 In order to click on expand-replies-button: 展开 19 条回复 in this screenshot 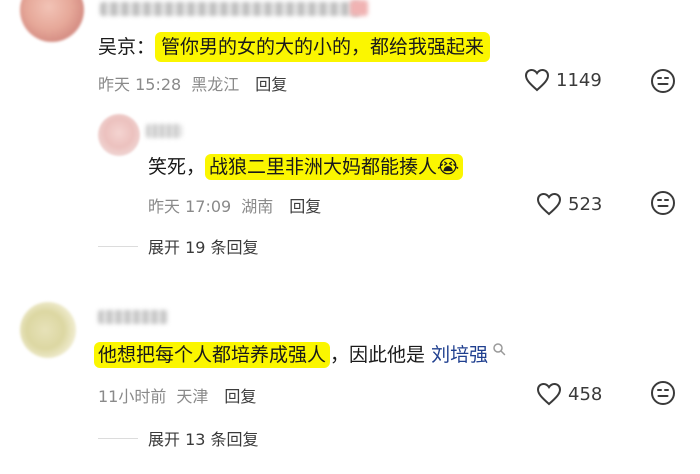, I will do `click(178, 246)`.